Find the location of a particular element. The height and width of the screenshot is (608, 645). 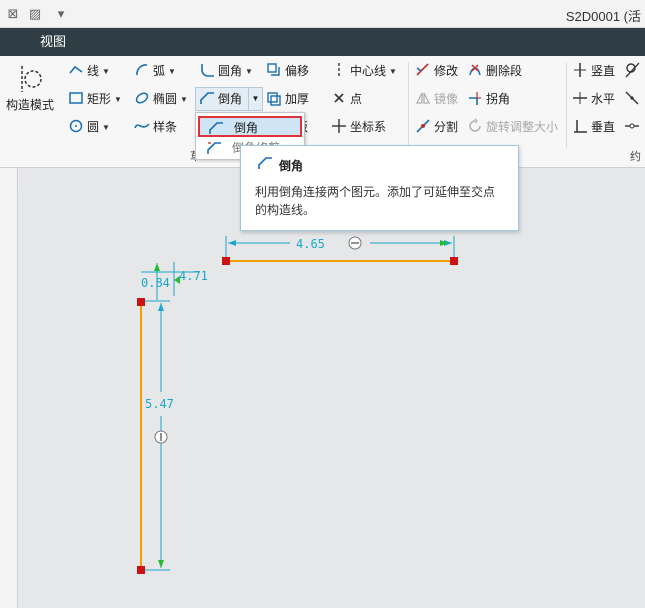

menu-item-chamfer: 倒角 is located at coordinates (250, 126).